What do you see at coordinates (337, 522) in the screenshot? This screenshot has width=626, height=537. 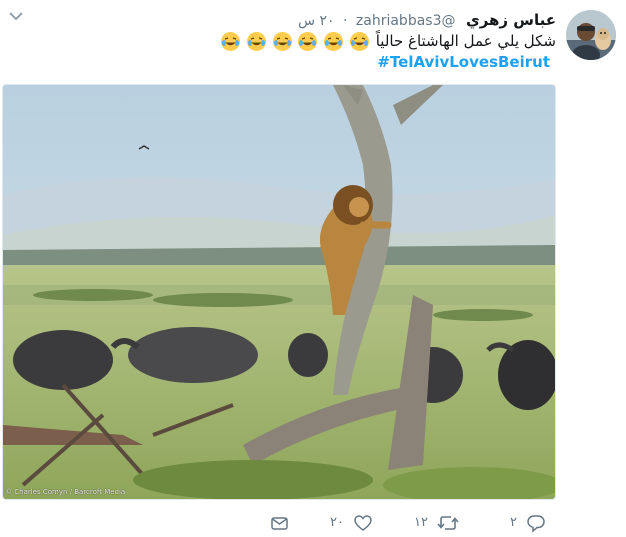 I see `like-count: ٢٠` at bounding box center [337, 522].